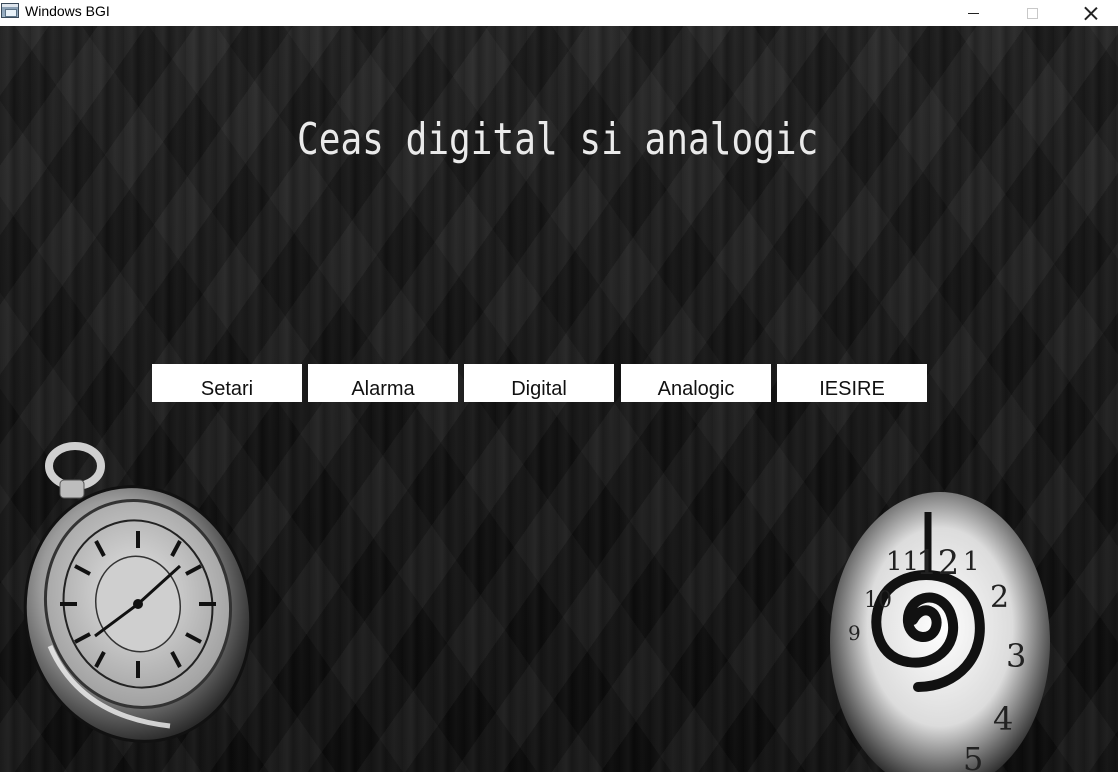 This screenshot has height=772, width=1118. I want to click on svg-text: 1, so click(971, 562).